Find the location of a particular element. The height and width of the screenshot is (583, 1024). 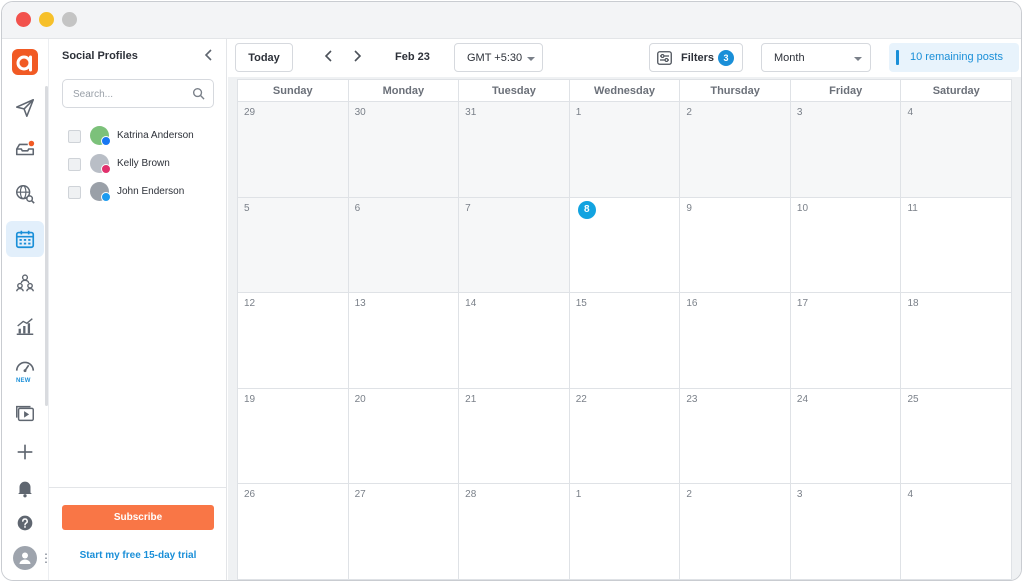

paper-plane-icon is located at coordinates (25, 108).